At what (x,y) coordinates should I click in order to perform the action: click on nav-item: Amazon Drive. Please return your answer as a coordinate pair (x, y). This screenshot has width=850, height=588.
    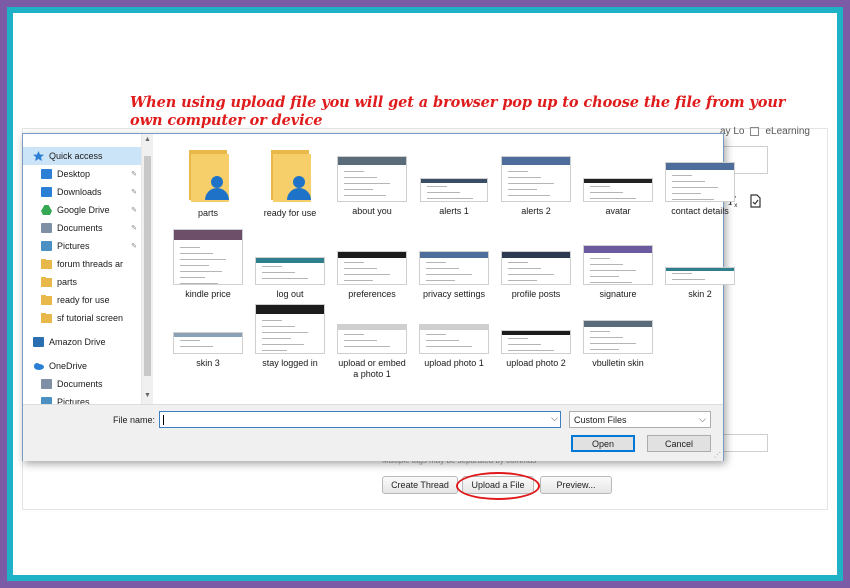
    Looking at the image, I should click on (82, 342).